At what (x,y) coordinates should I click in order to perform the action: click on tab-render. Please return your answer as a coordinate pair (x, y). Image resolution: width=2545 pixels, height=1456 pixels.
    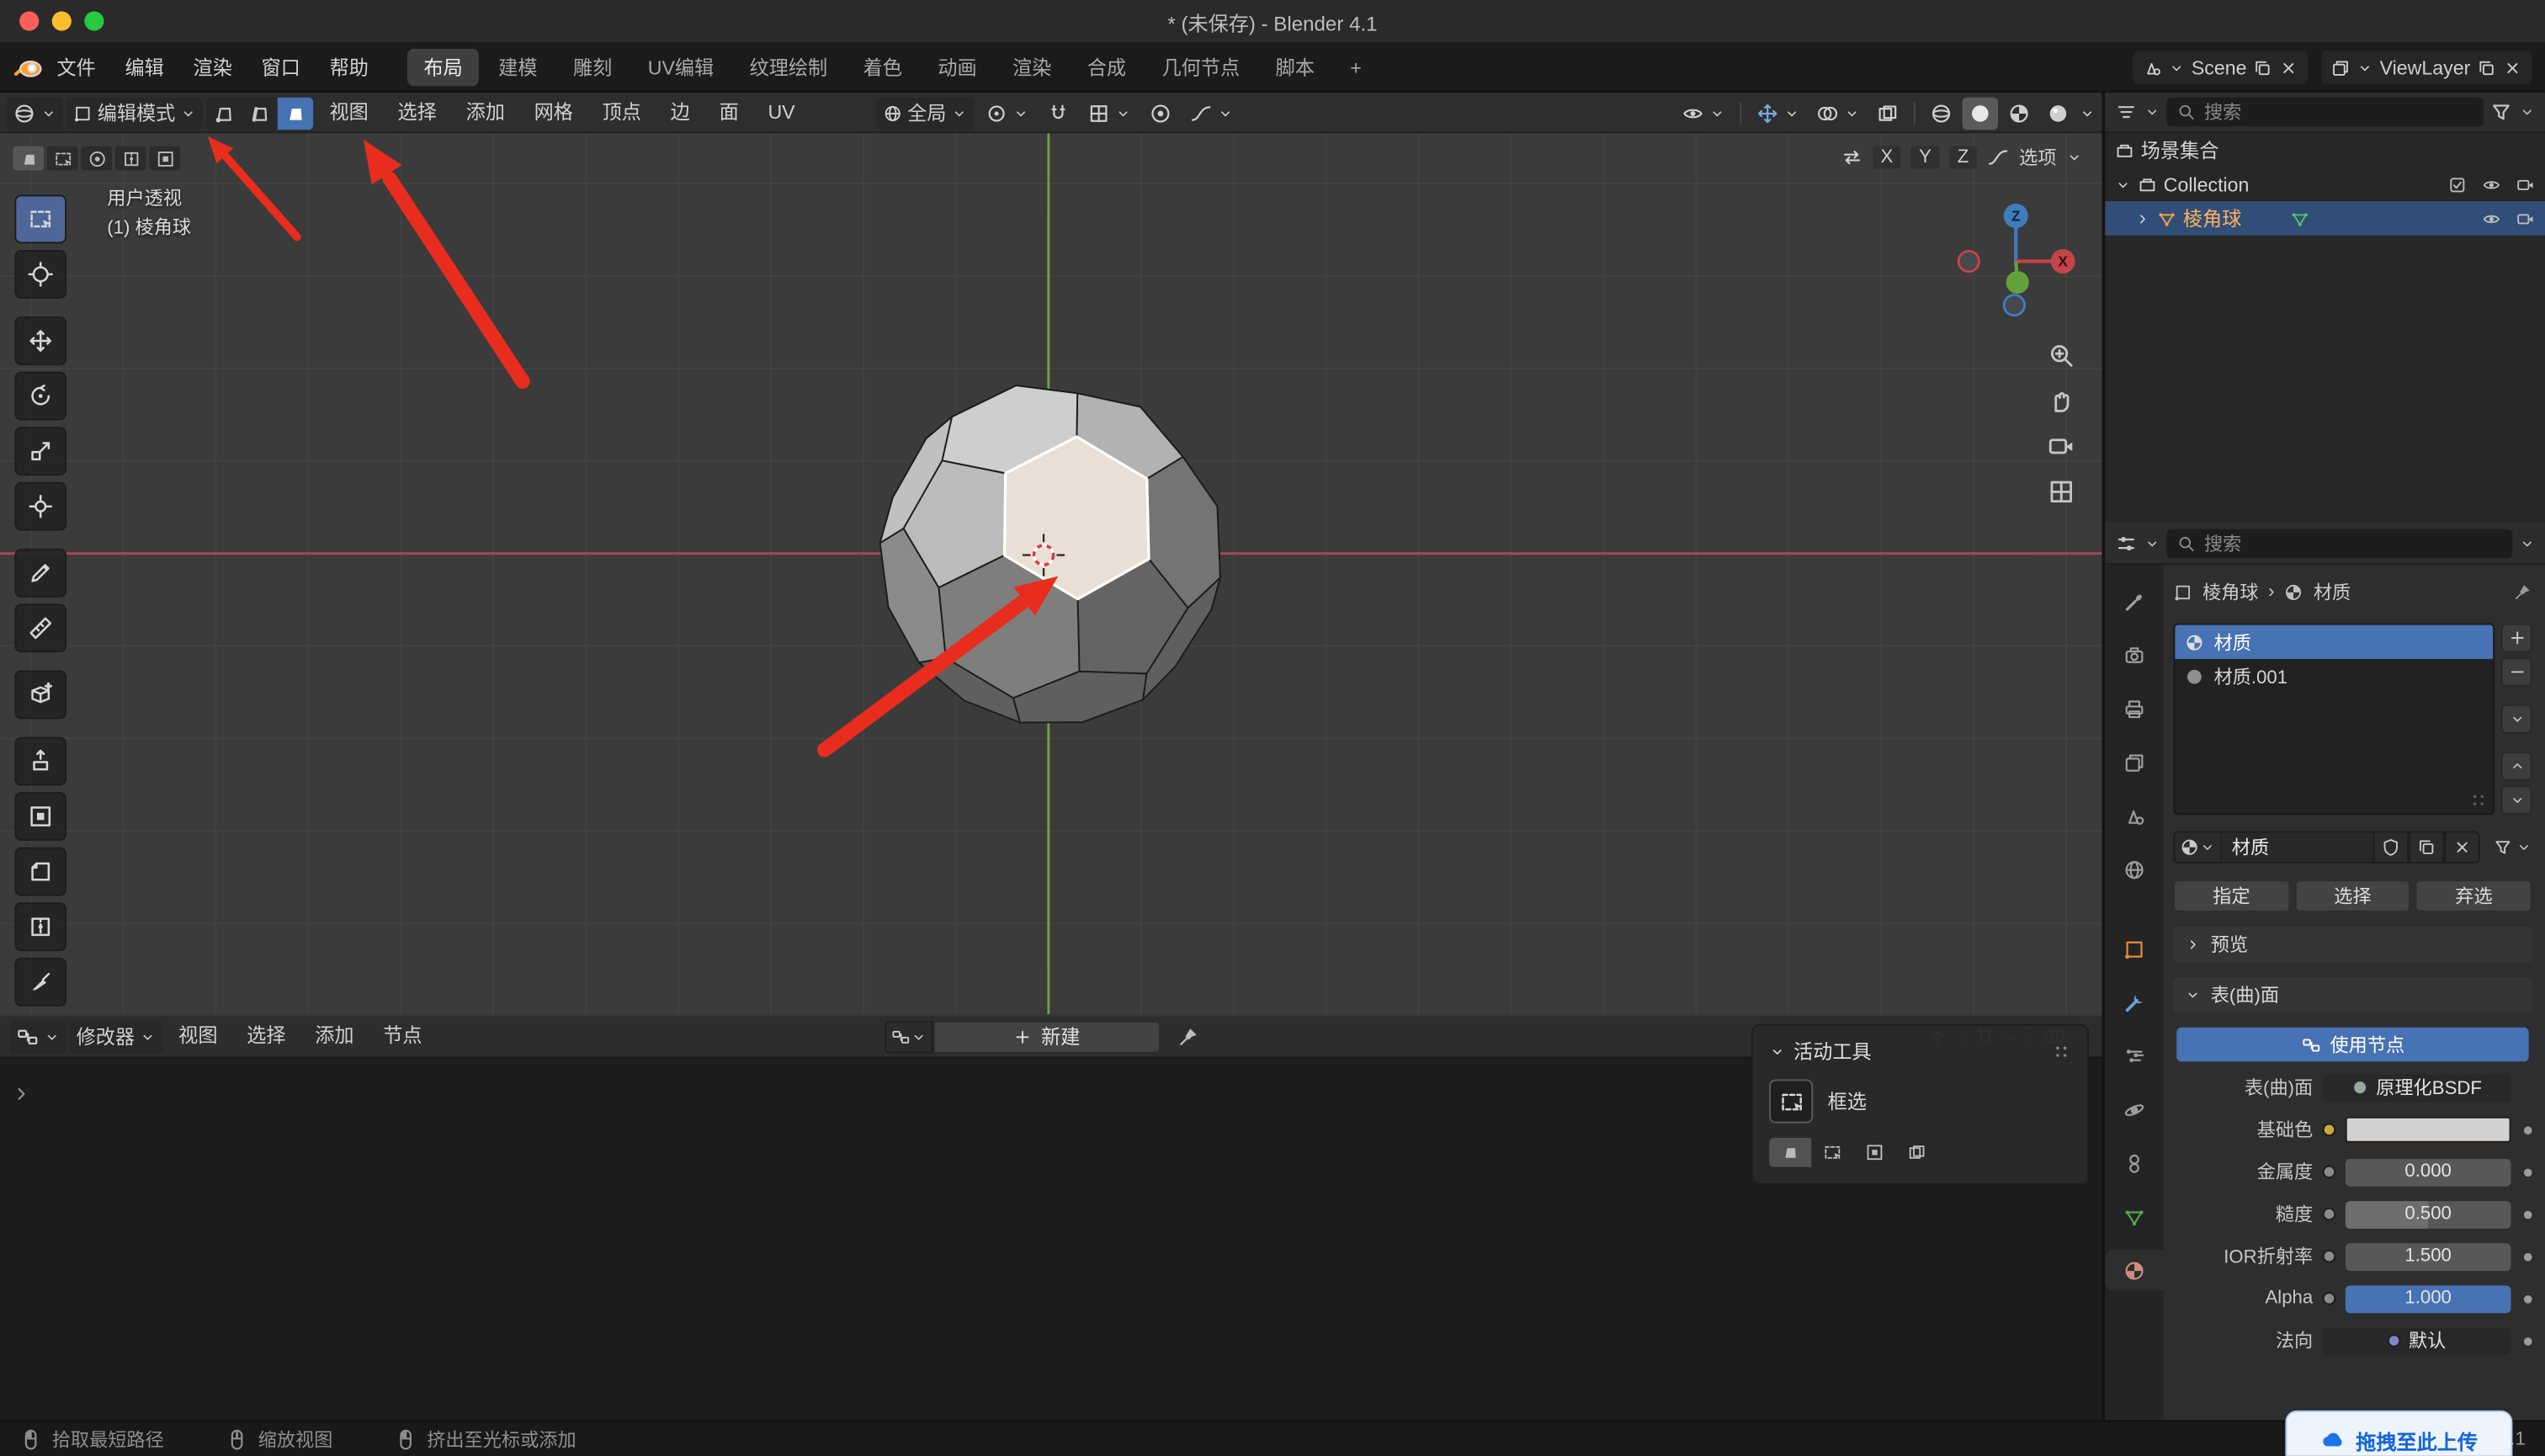
    Looking at the image, I should click on (2134, 655).